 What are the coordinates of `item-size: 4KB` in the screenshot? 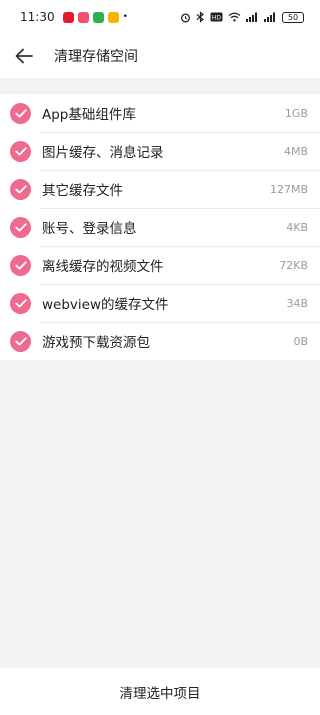 It's located at (297, 227).